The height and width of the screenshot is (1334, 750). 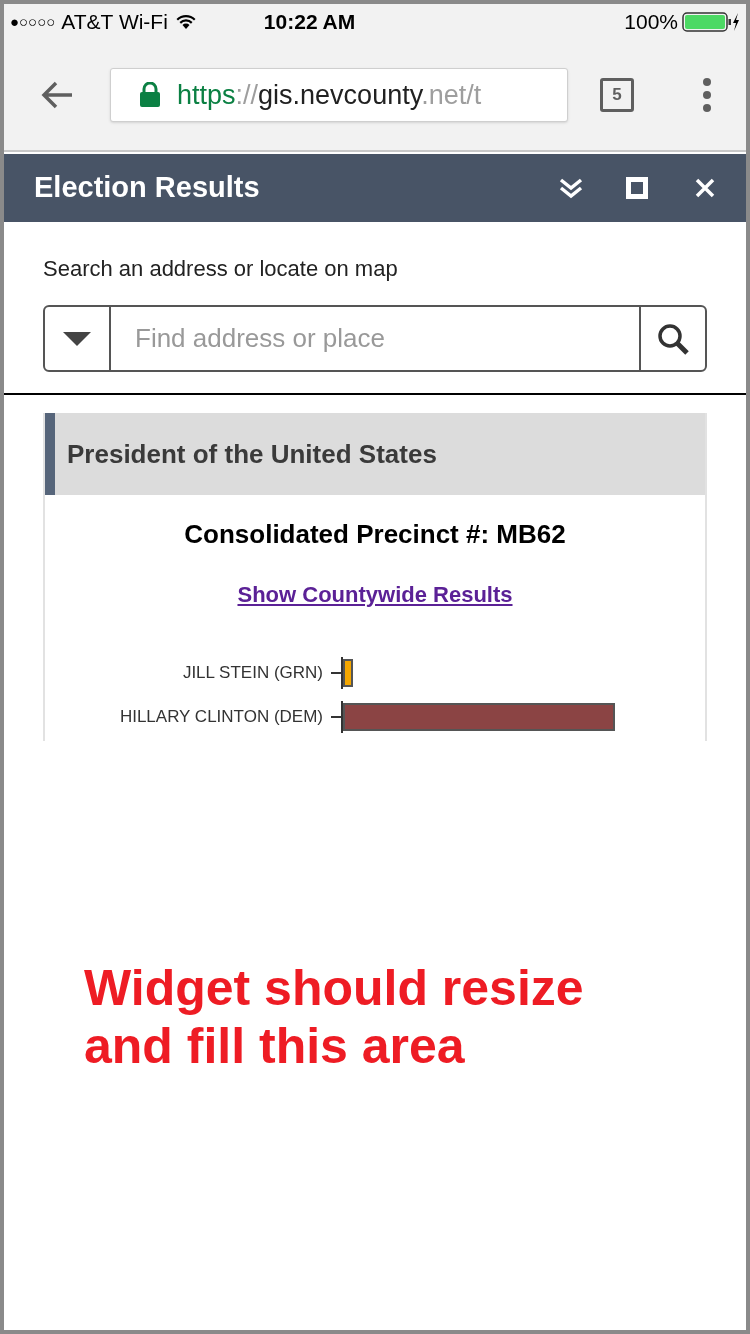 I want to click on search-input: Find address or place, so click(x=375, y=338).